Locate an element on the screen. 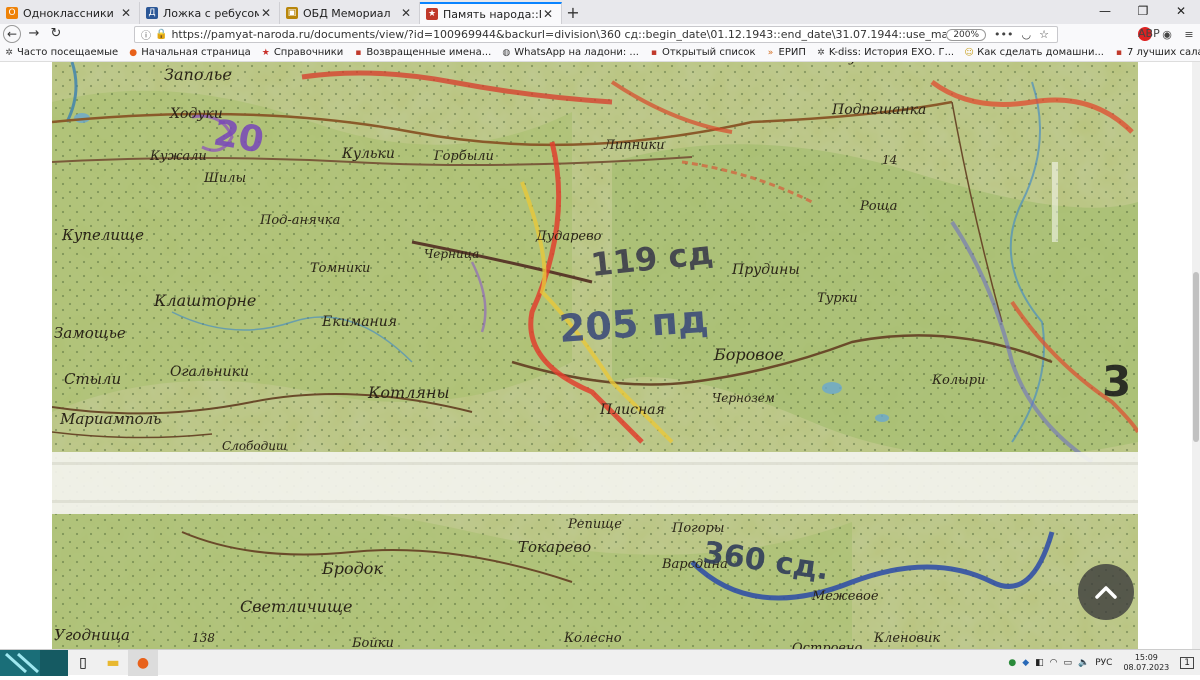 The width and height of the screenshot is (1200, 680). map-place-label: Под-анячка is located at coordinates (299, 220).